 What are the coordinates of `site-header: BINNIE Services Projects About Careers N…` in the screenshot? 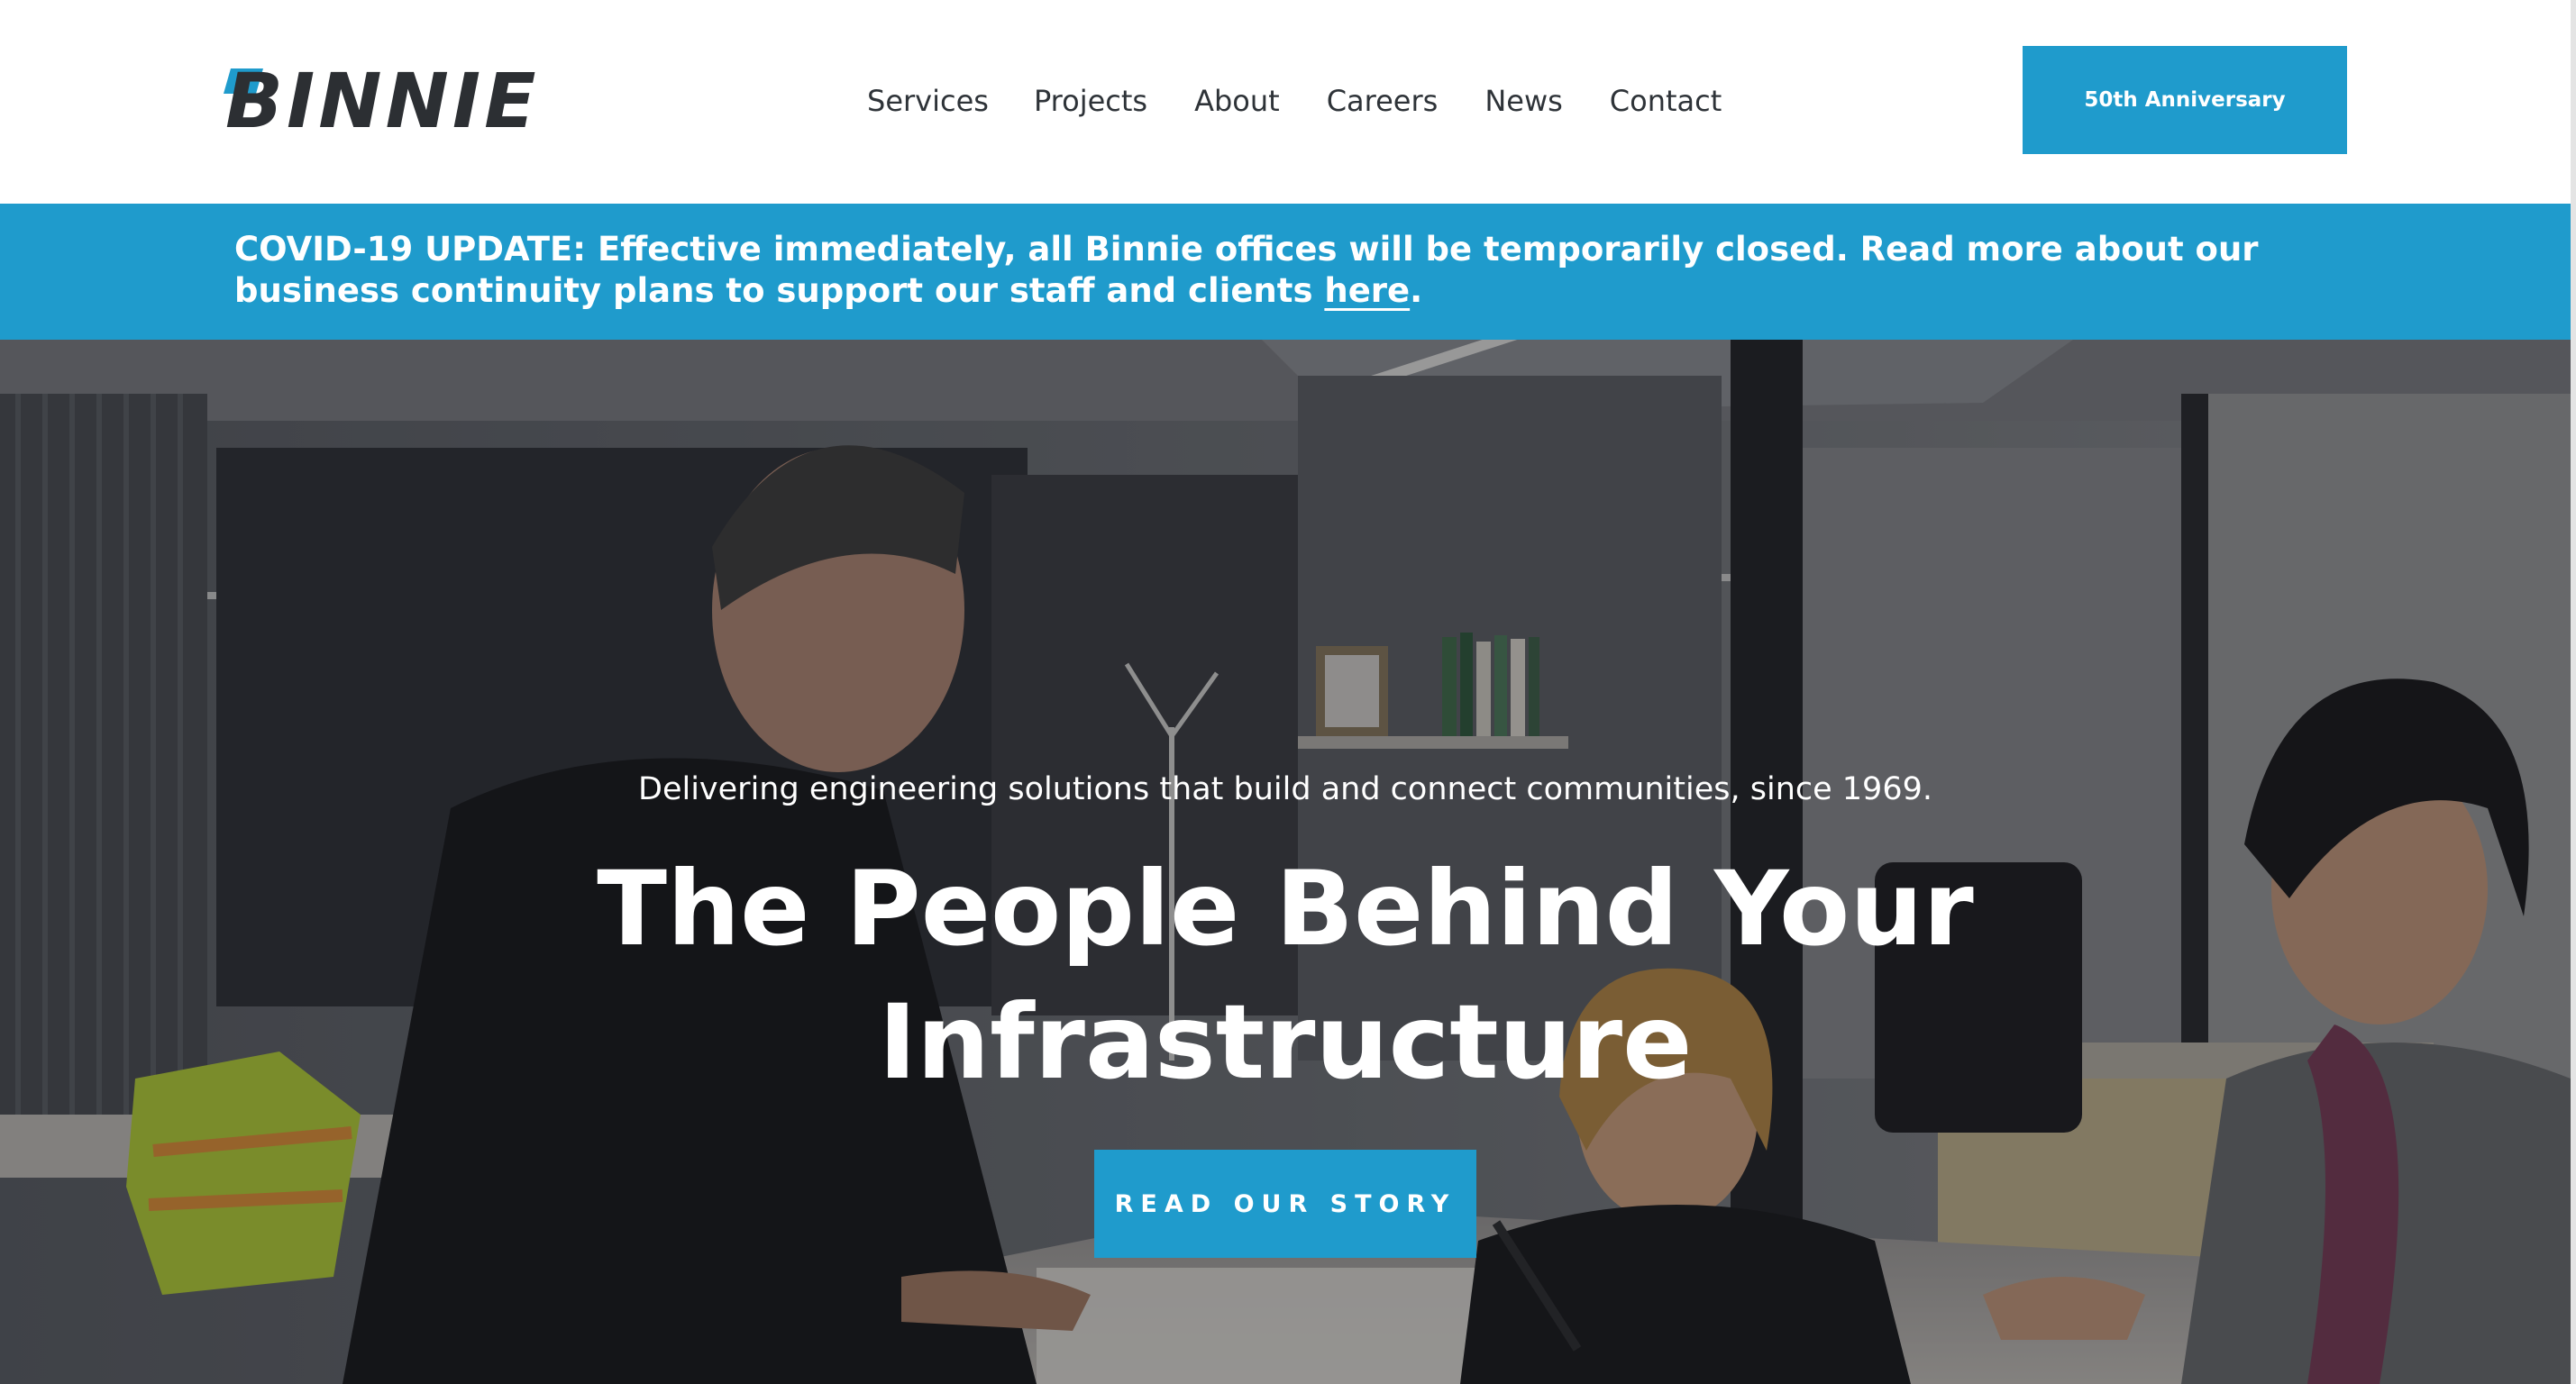 It's located at (1285, 102).